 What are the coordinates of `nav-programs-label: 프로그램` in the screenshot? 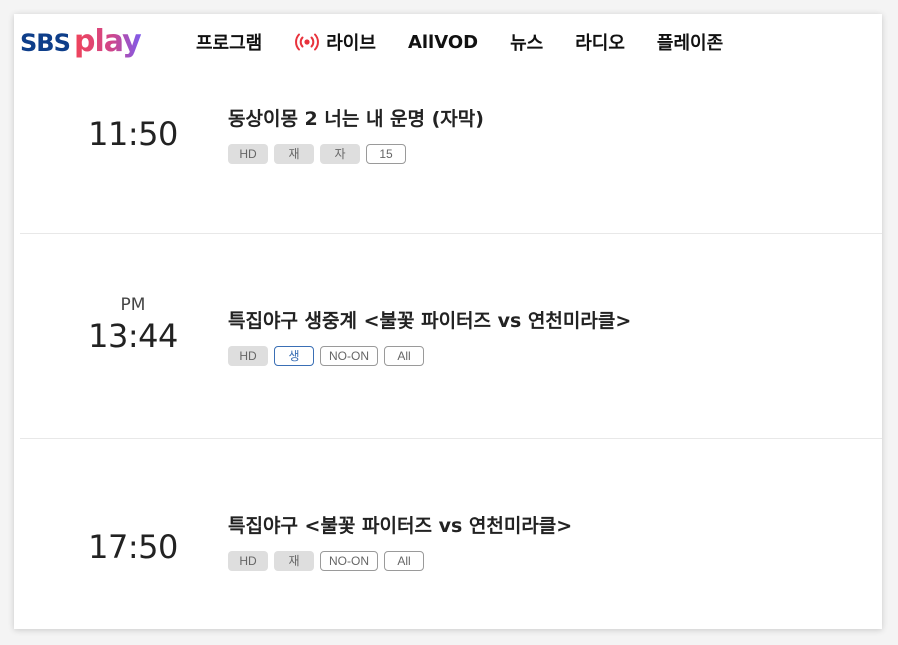 It's located at (229, 43).